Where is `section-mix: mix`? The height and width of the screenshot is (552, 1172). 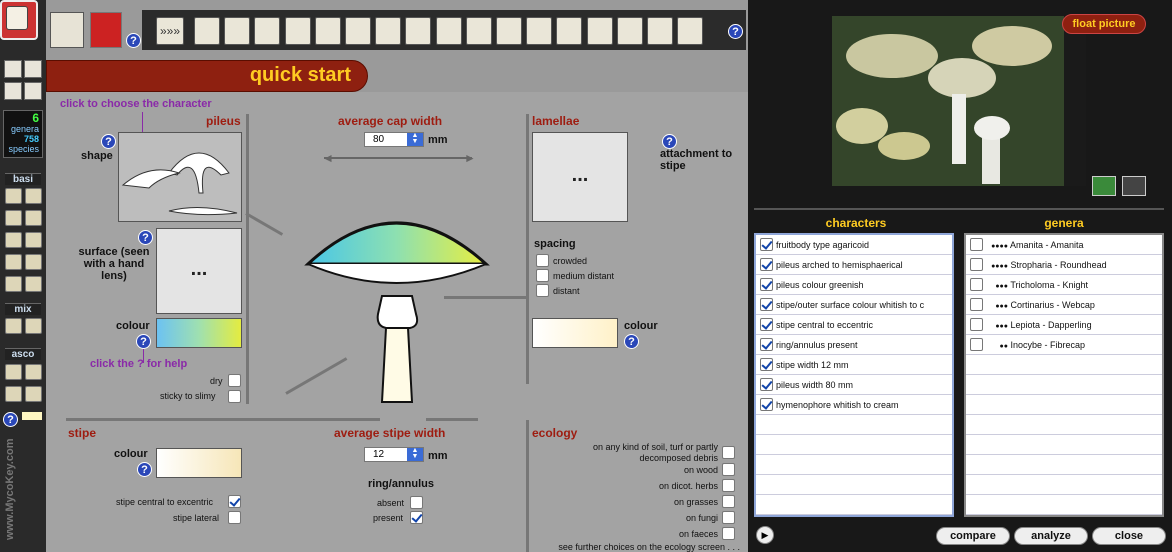
section-mix: mix is located at coordinates (23, 309).